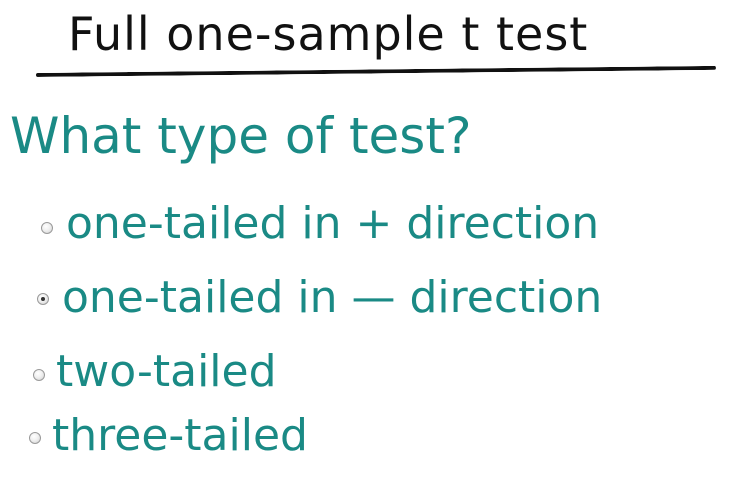 The image size is (738, 489). Describe the element at coordinates (166, 371) in the screenshot. I see `option-label: two-tailed` at that location.